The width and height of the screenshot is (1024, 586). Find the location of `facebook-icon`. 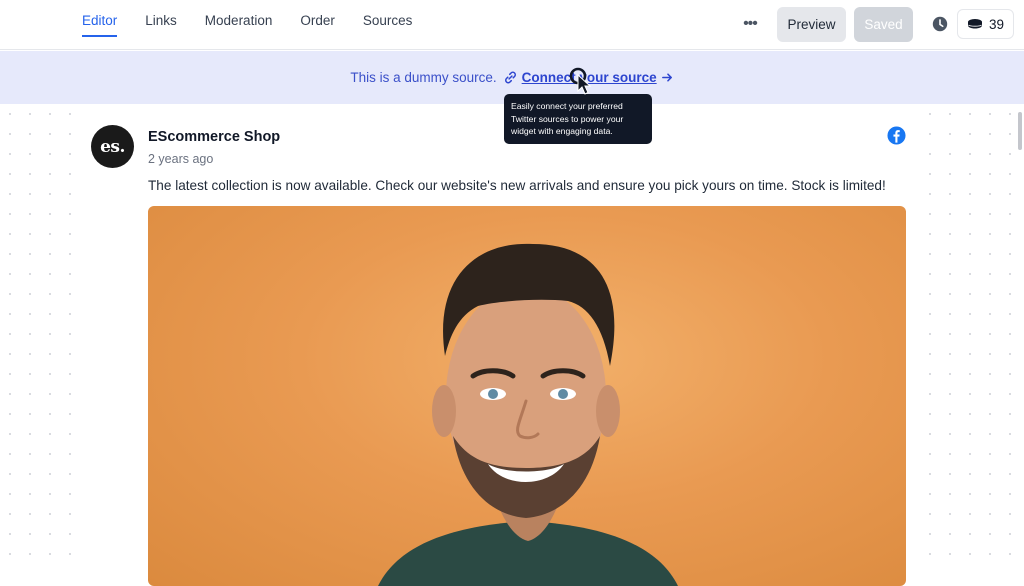

facebook-icon is located at coordinates (896, 135).